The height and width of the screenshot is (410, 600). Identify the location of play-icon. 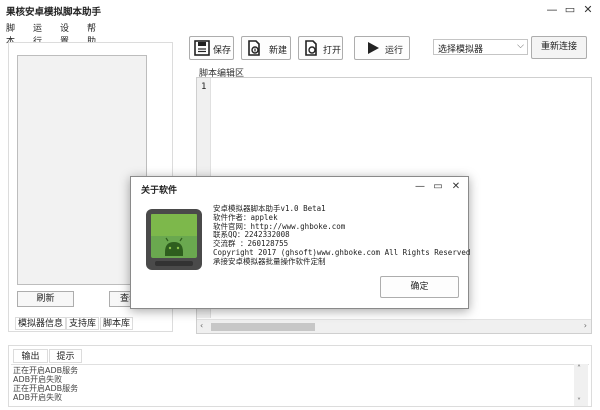
(373, 48).